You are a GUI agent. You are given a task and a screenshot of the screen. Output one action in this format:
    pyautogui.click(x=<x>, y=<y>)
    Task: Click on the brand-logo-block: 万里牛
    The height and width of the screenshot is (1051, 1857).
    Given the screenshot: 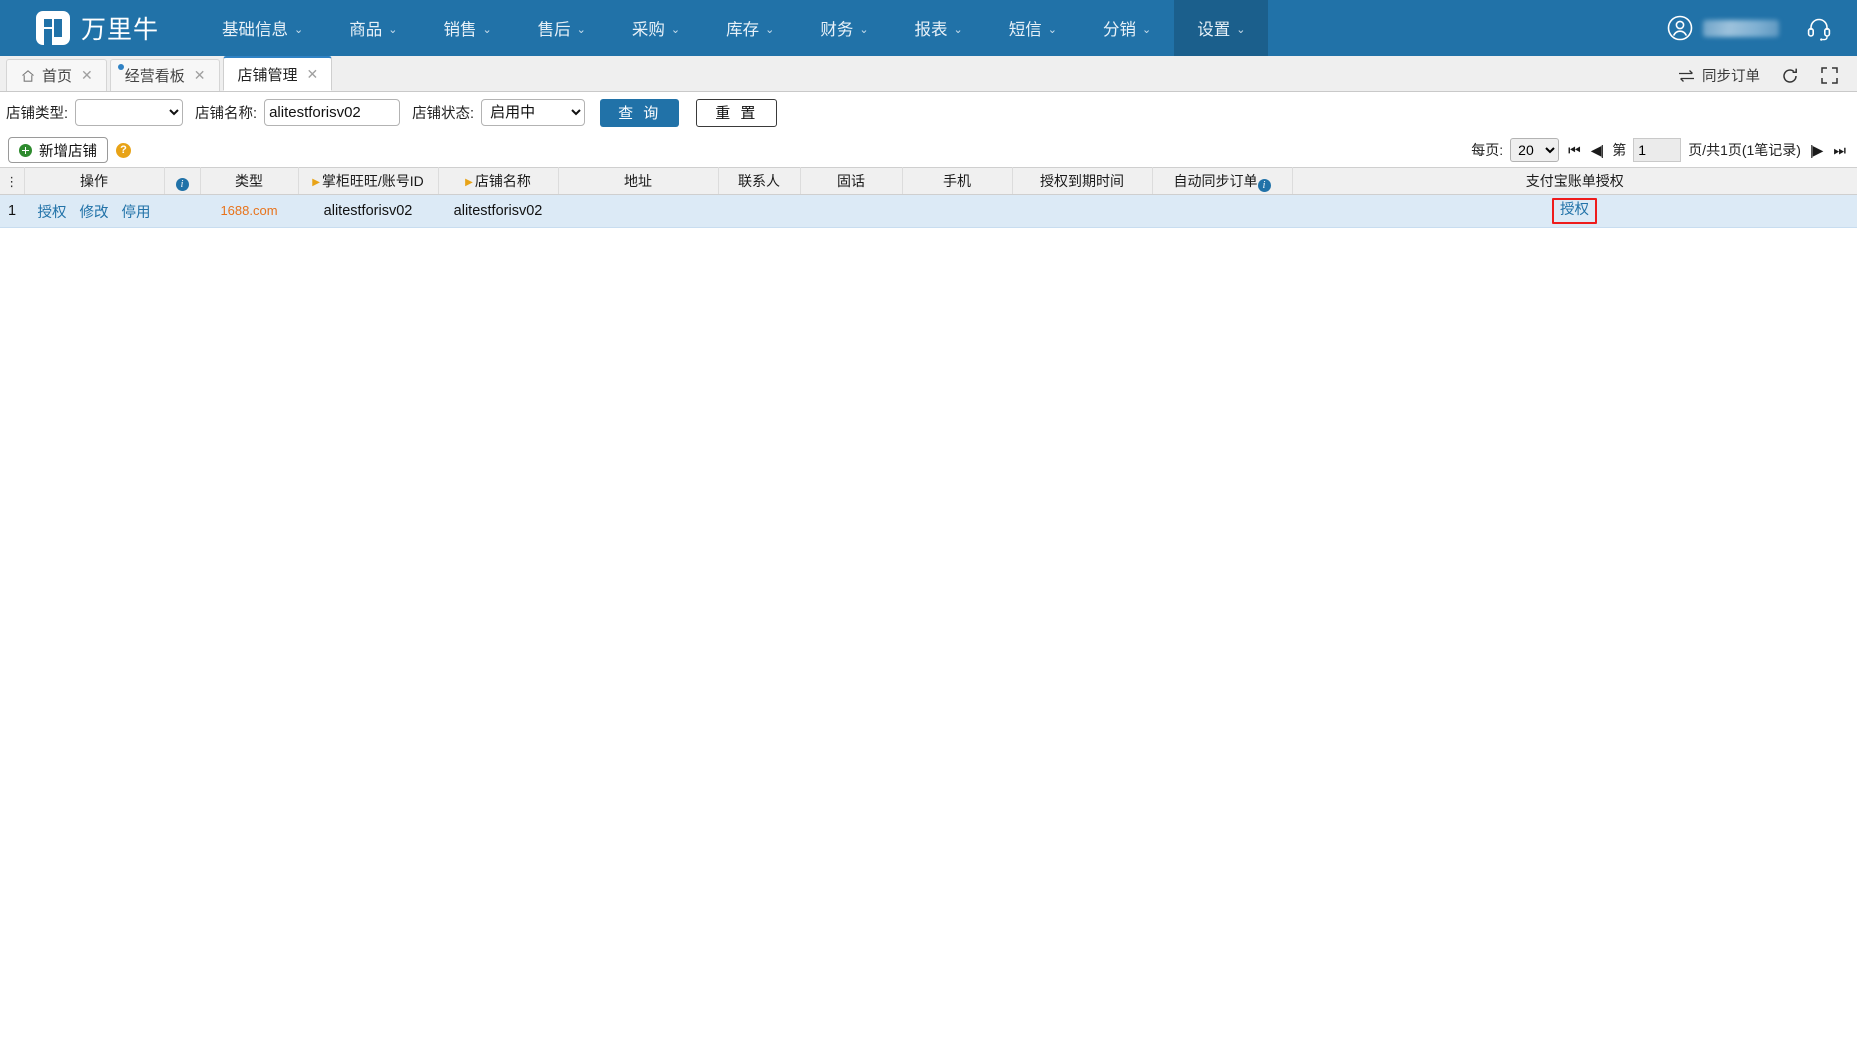 What is the action you would take?
    pyautogui.click(x=99, y=28)
    